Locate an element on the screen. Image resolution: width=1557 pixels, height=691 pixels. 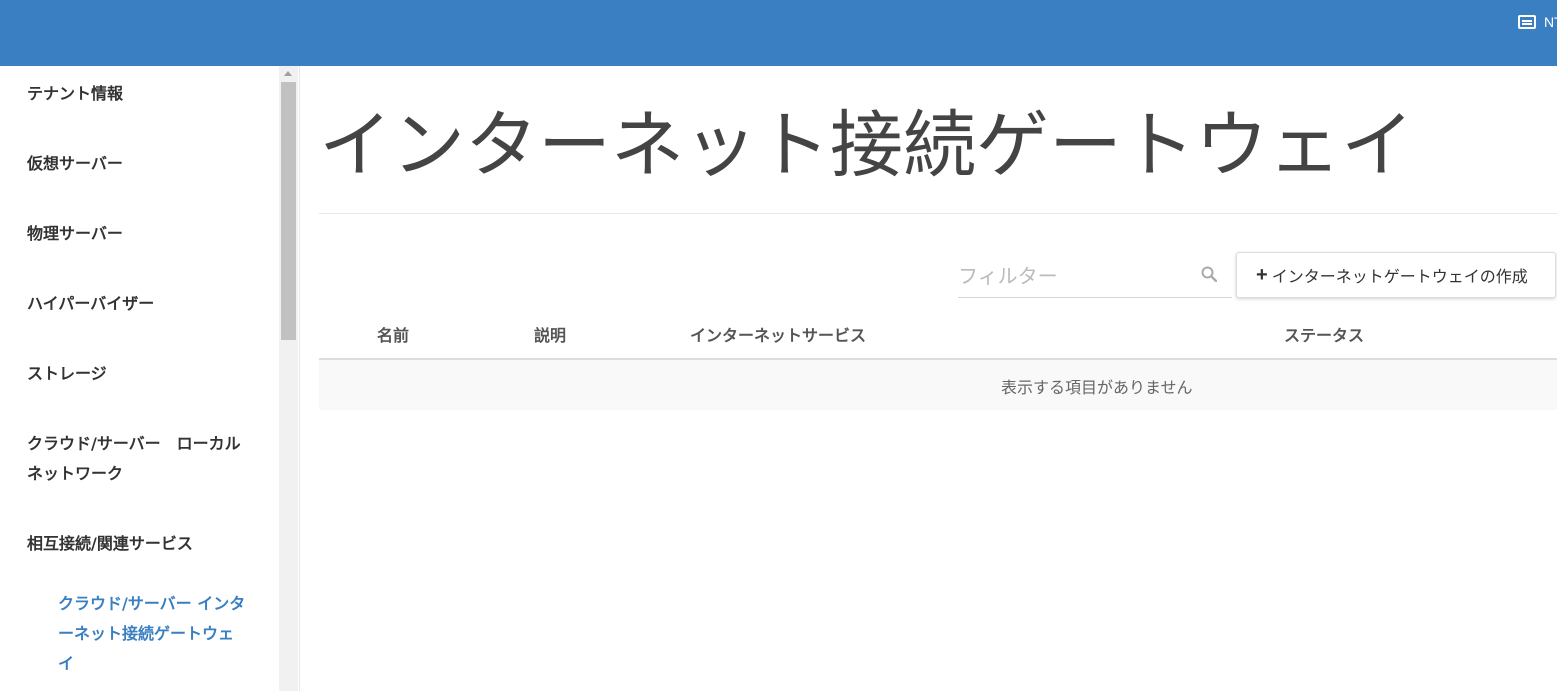
top-nav-bar: NTT is located at coordinates (778, 33).